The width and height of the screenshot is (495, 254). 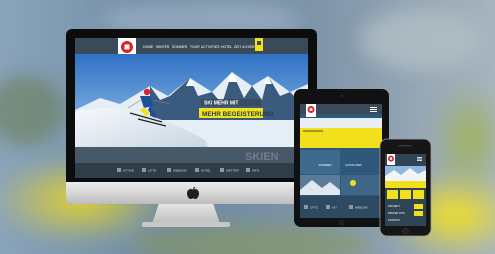 What do you see at coordinates (206, 171) in the screenshot?
I see `footer-link-hotel: HOTEL` at bounding box center [206, 171].